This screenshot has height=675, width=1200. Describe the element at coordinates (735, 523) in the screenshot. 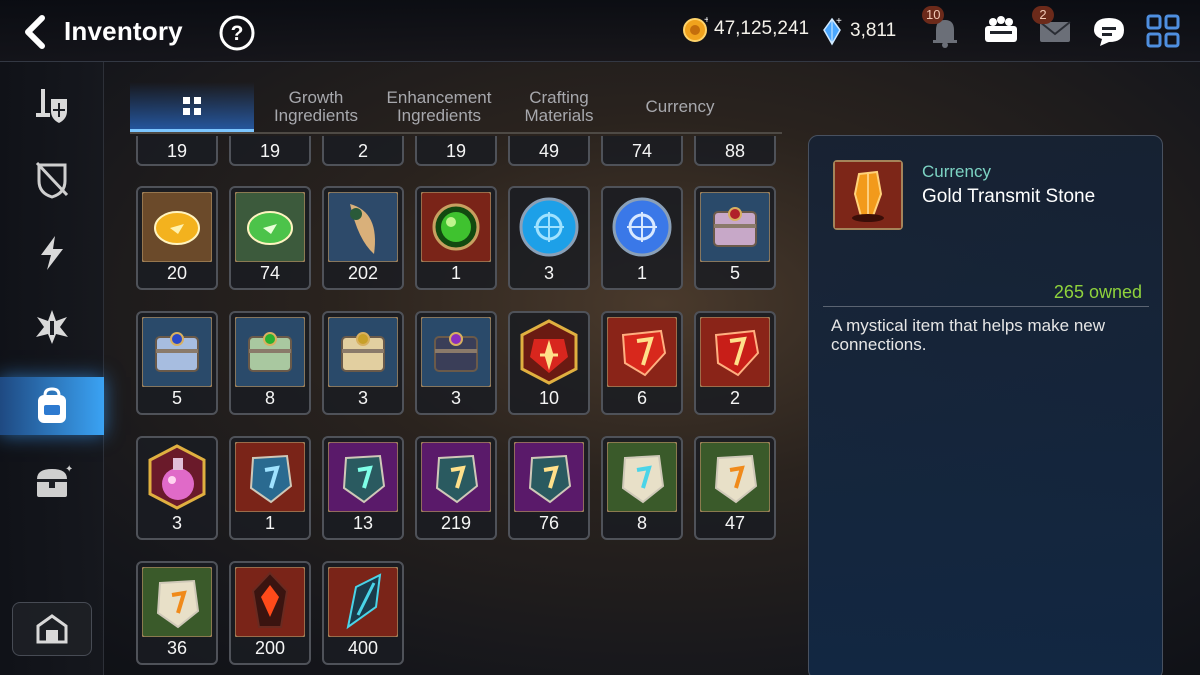

I see `item-count: 47` at that location.